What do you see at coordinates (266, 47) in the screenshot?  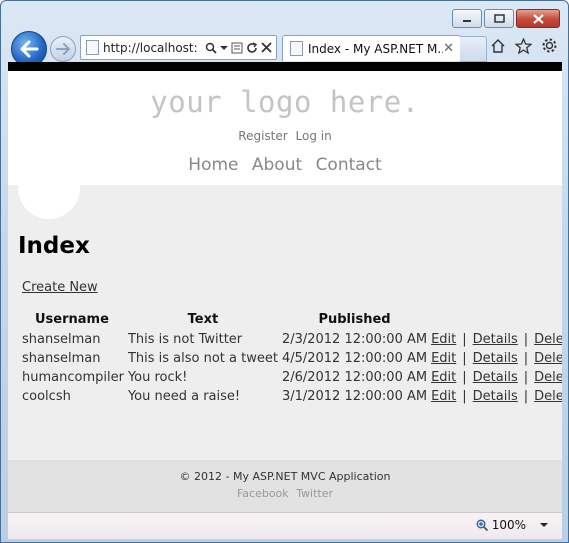 I see `stop-icon` at bounding box center [266, 47].